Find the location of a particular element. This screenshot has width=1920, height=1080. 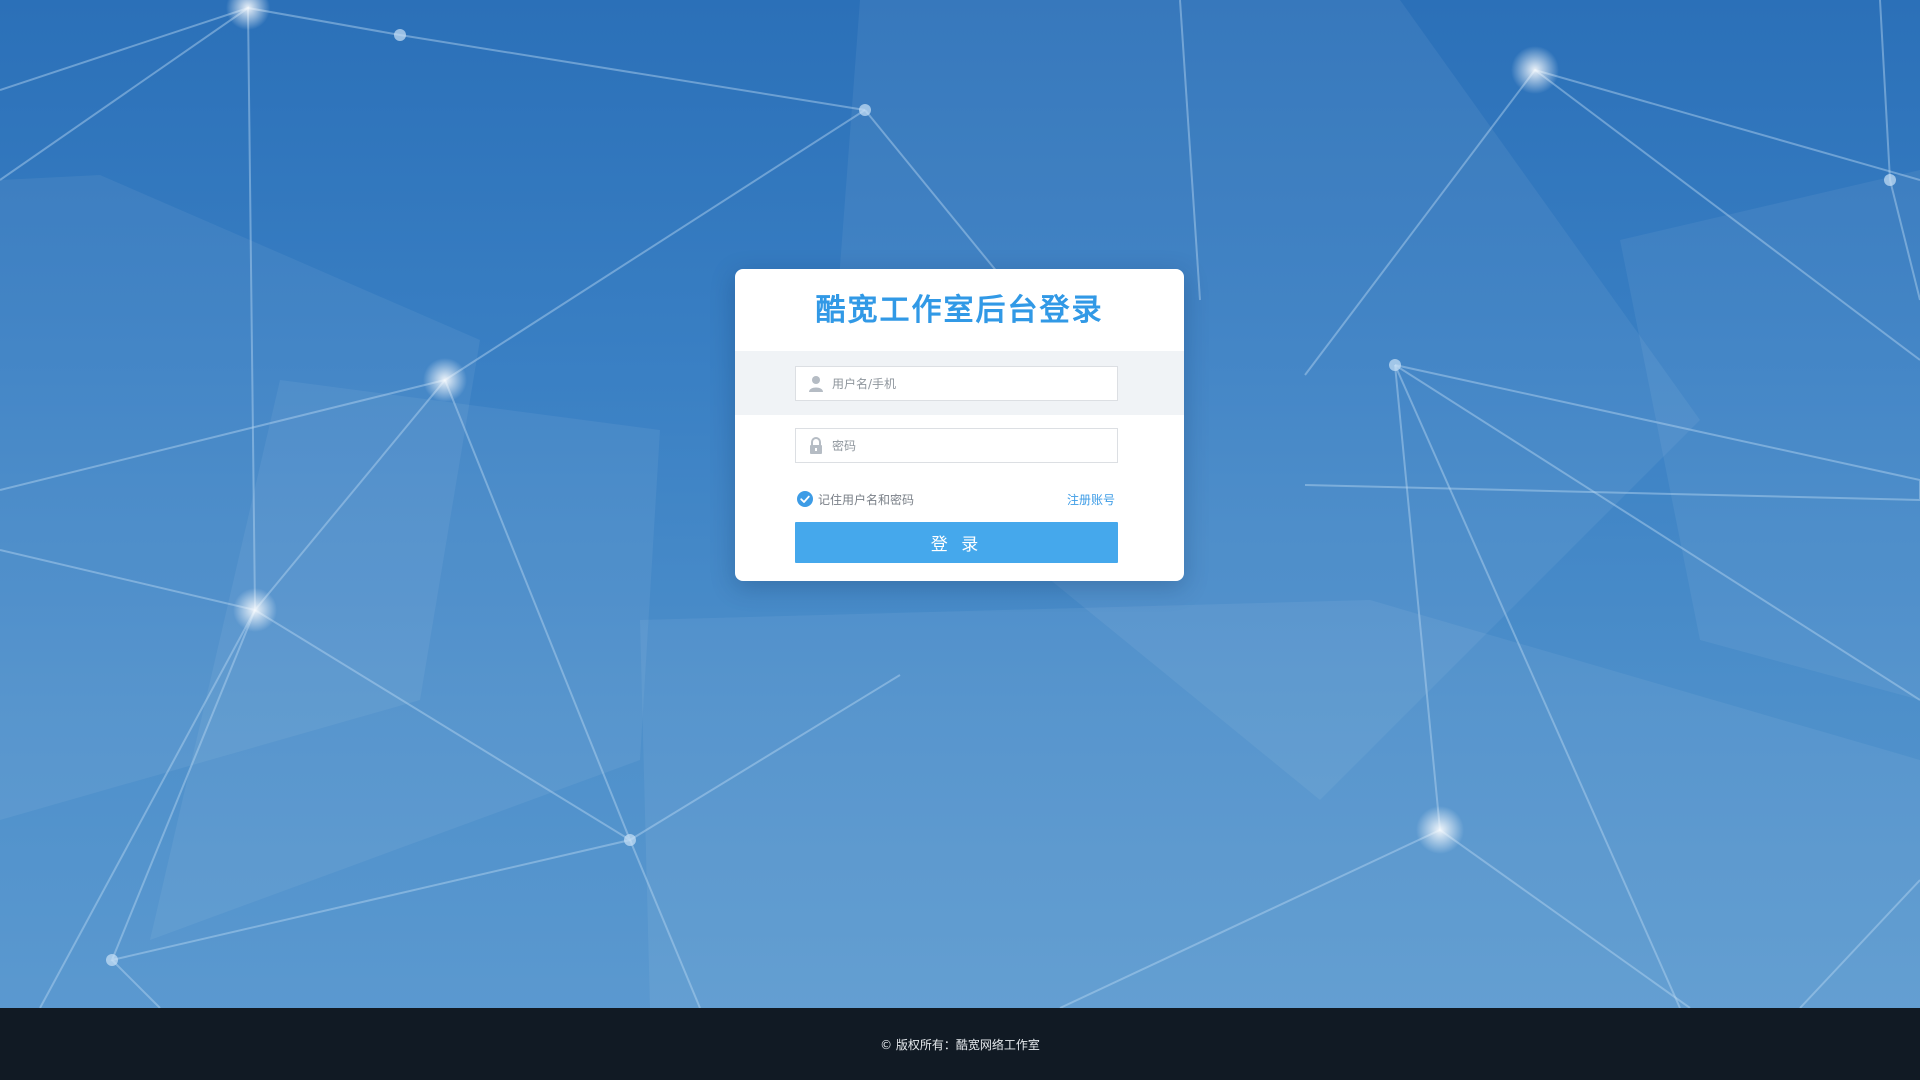

username-field is located at coordinates (956, 383).